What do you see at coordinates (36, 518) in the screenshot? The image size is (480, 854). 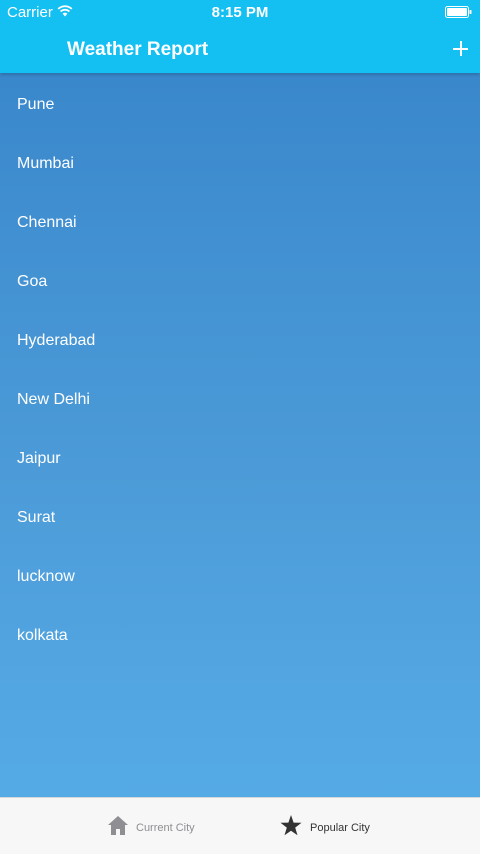 I see `city-item-surat: Surat` at bounding box center [36, 518].